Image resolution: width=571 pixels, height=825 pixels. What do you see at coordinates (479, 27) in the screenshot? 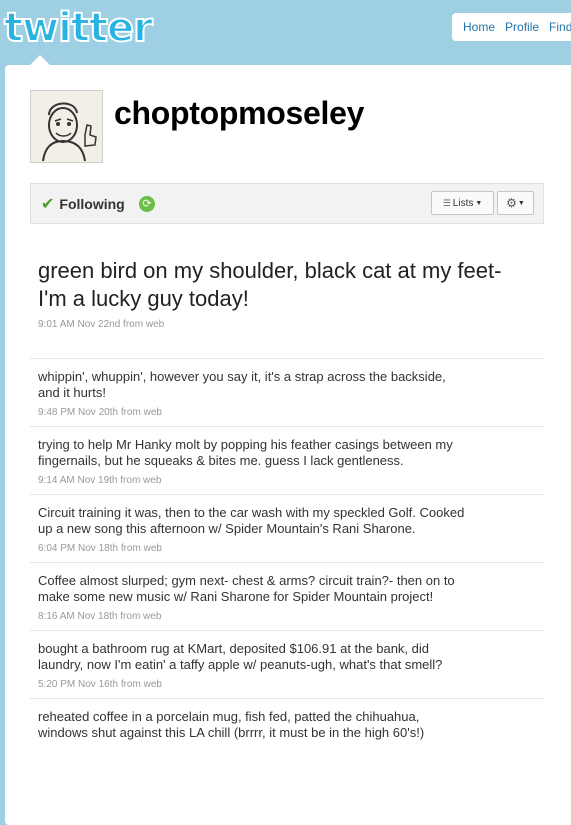
I see `nav-home-link: Home` at bounding box center [479, 27].